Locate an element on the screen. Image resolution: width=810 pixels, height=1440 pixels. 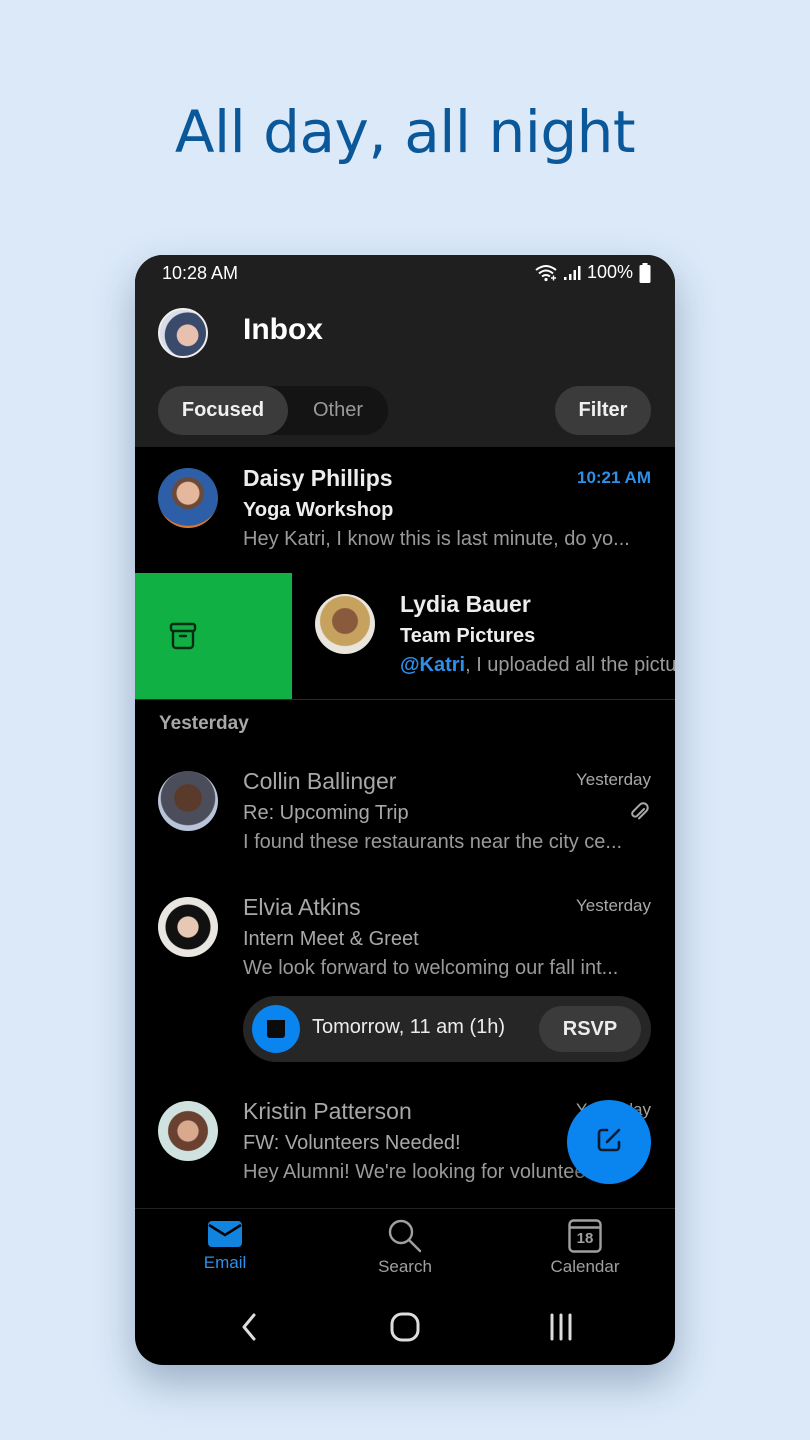
status-icons: 100% is located at coordinates (593, 272).